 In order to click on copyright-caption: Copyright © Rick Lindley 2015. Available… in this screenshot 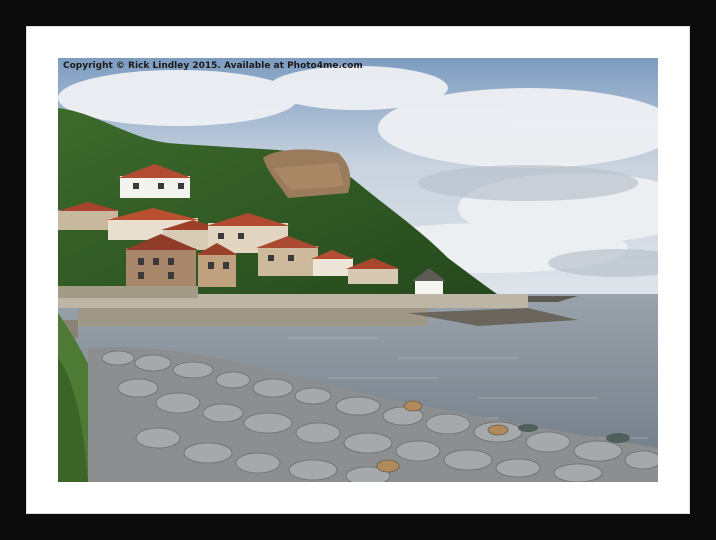, I will do `click(213, 66)`.